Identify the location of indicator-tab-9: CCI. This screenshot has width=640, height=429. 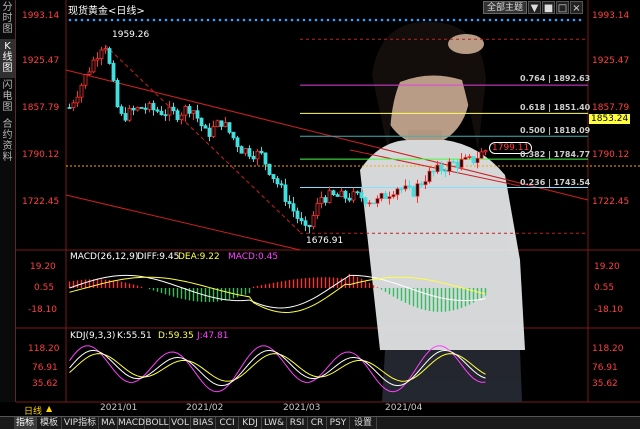
(227, 423).